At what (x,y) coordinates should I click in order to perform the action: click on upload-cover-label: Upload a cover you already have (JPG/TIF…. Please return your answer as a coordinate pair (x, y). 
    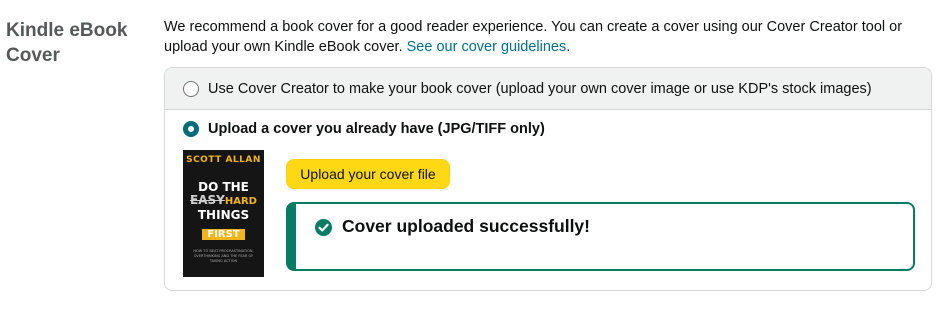
    Looking at the image, I should click on (376, 129).